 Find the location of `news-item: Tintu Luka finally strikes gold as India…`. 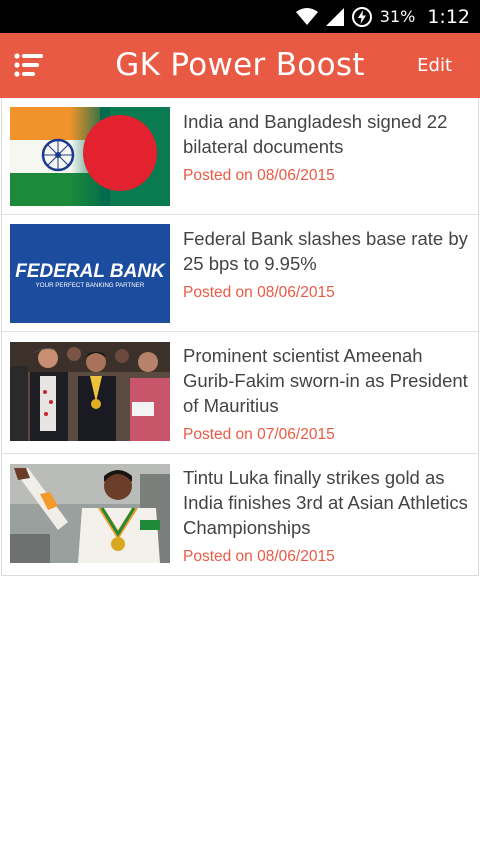

news-item: Tintu Luka finally strikes gold as India… is located at coordinates (240, 514).